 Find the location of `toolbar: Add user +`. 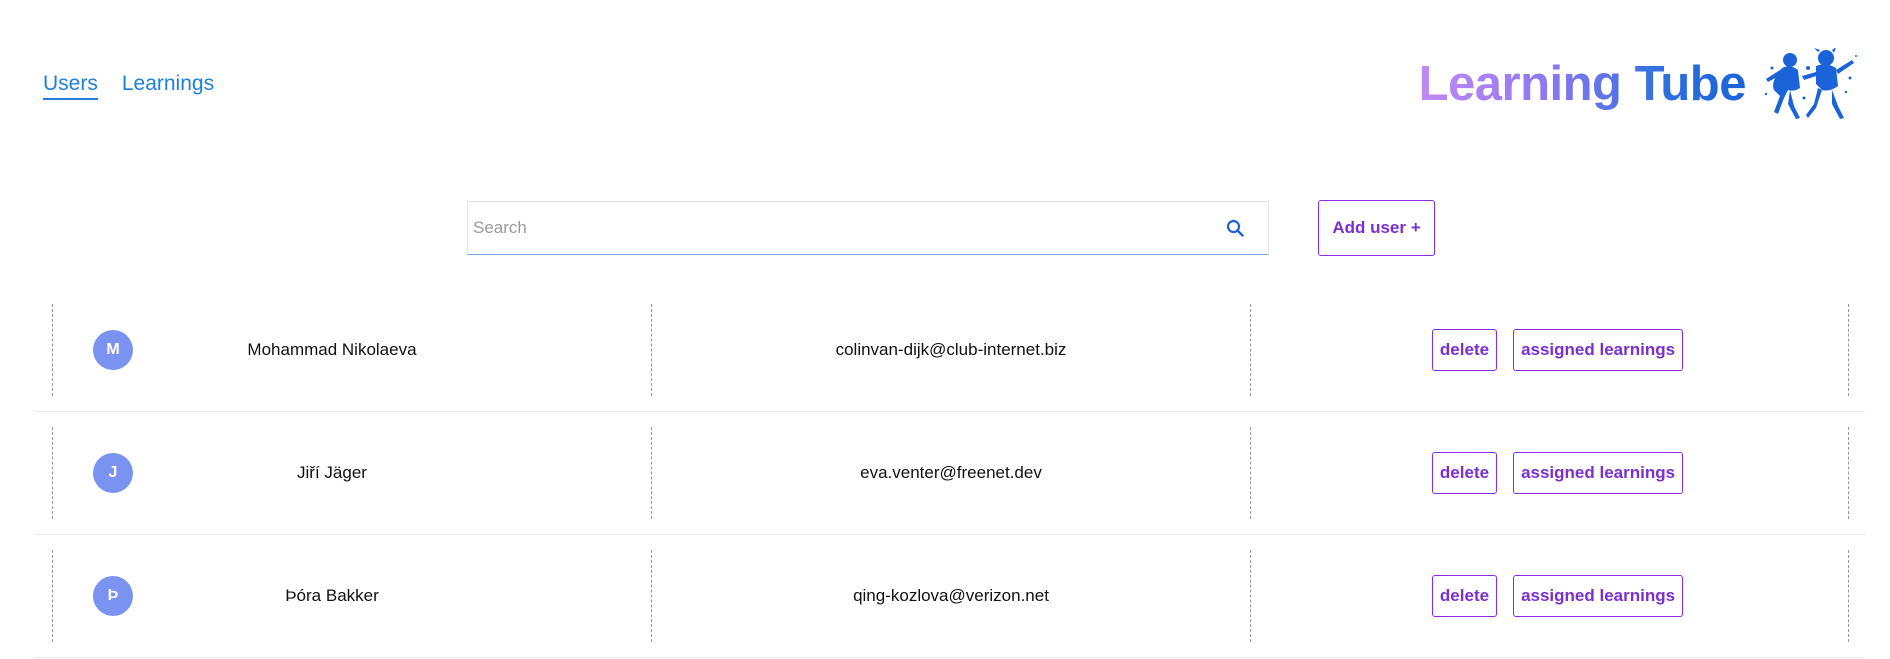

toolbar: Add user + is located at coordinates (951, 228).